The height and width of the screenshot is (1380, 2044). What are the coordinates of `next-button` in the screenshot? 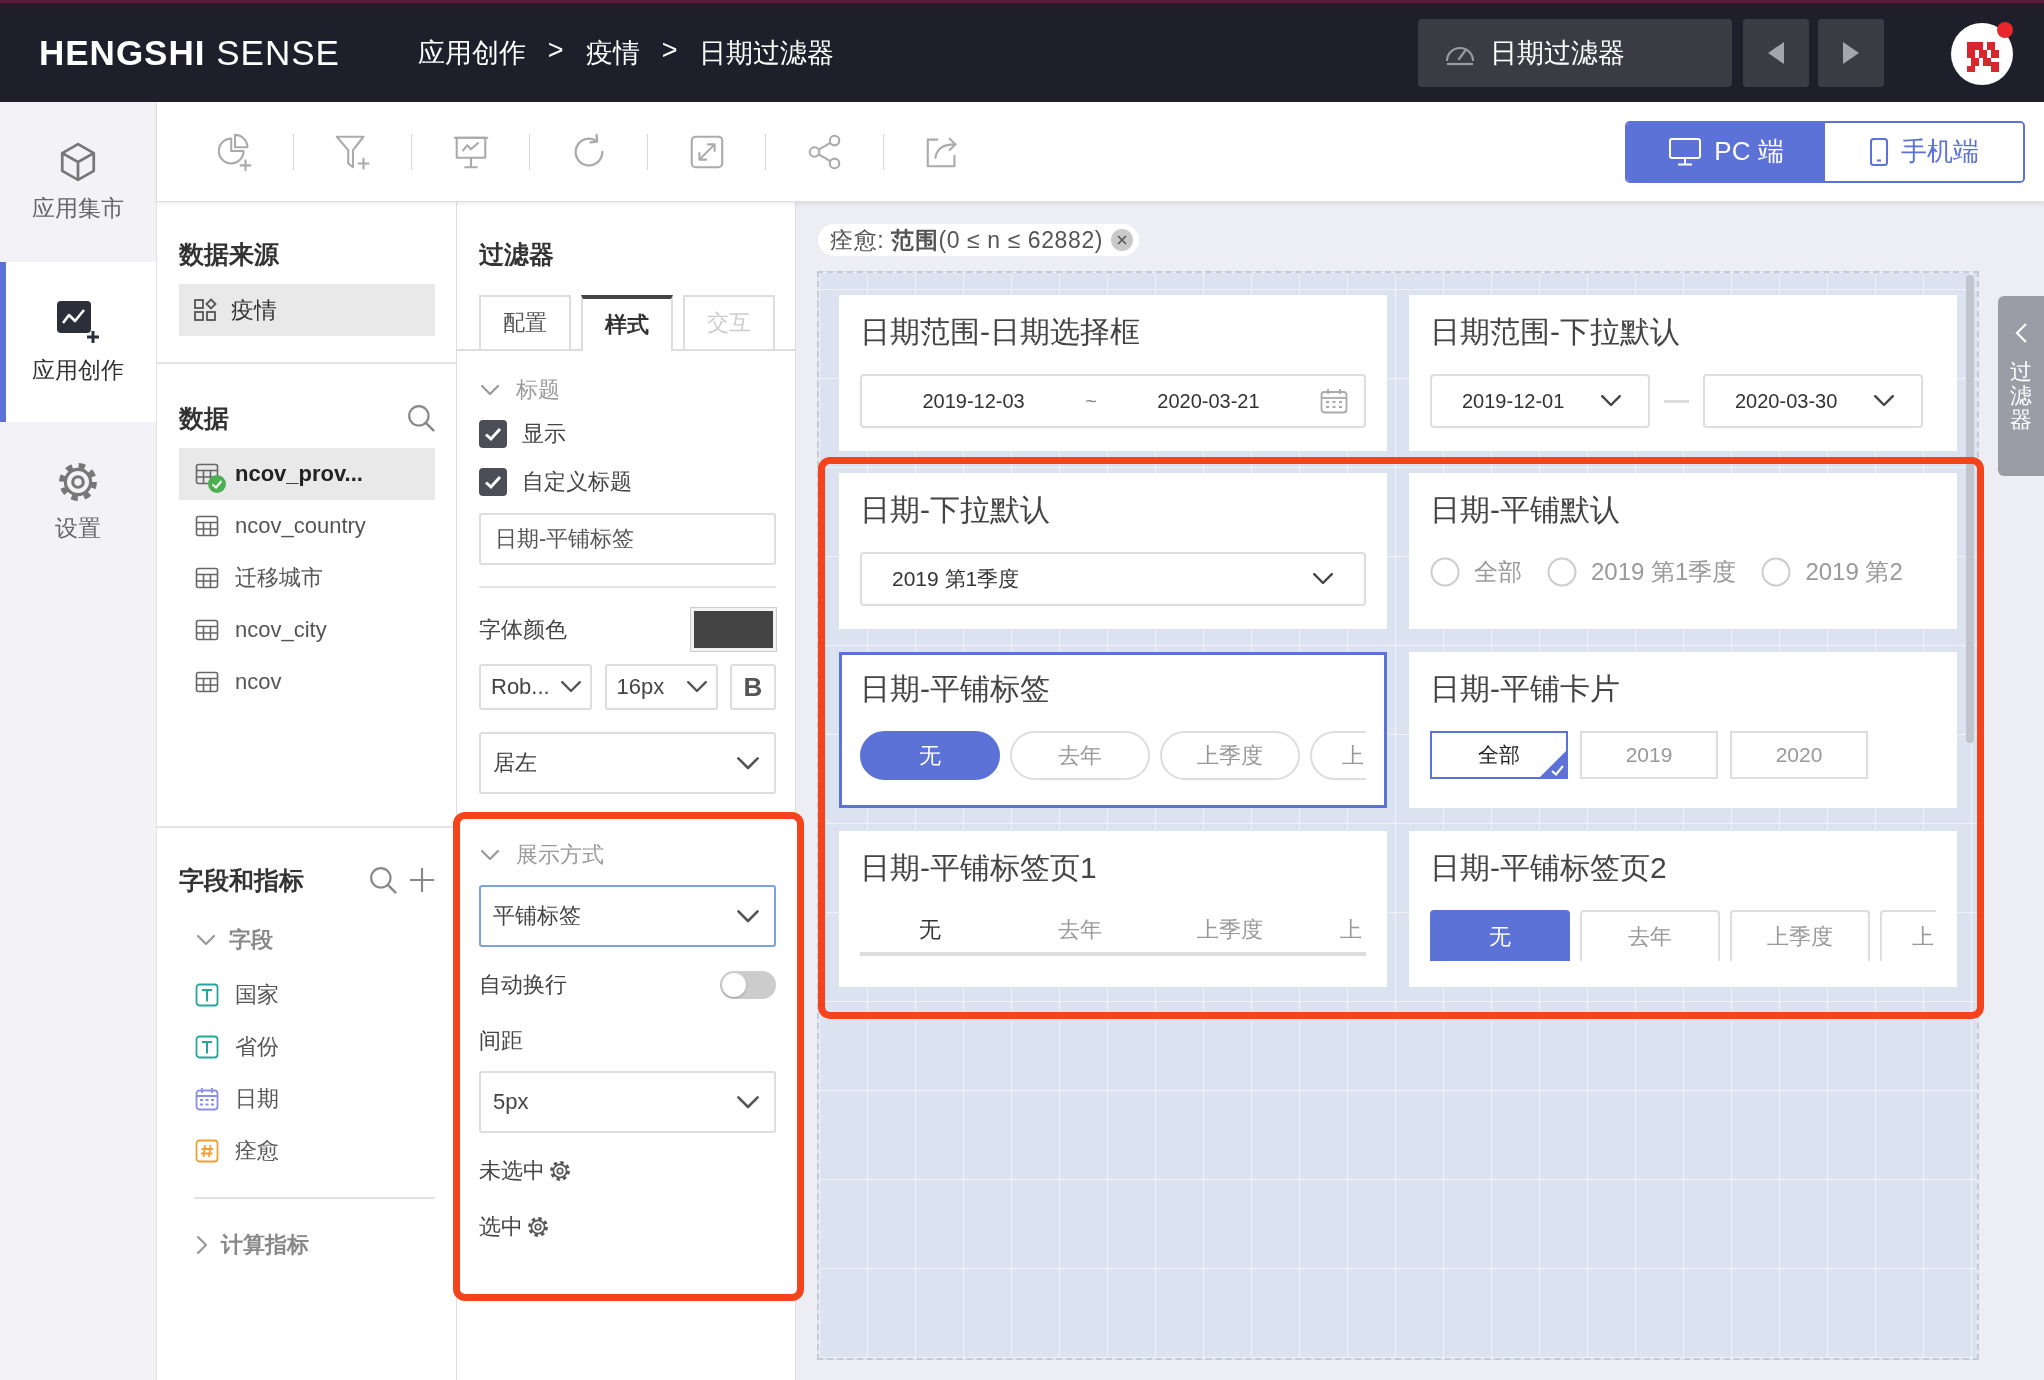 It's located at (1851, 52).